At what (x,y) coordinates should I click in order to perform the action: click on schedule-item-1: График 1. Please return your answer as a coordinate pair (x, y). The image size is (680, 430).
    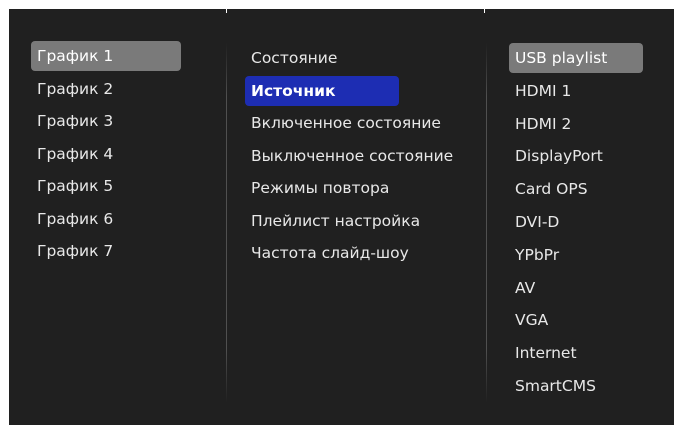
    Looking at the image, I should click on (106, 56).